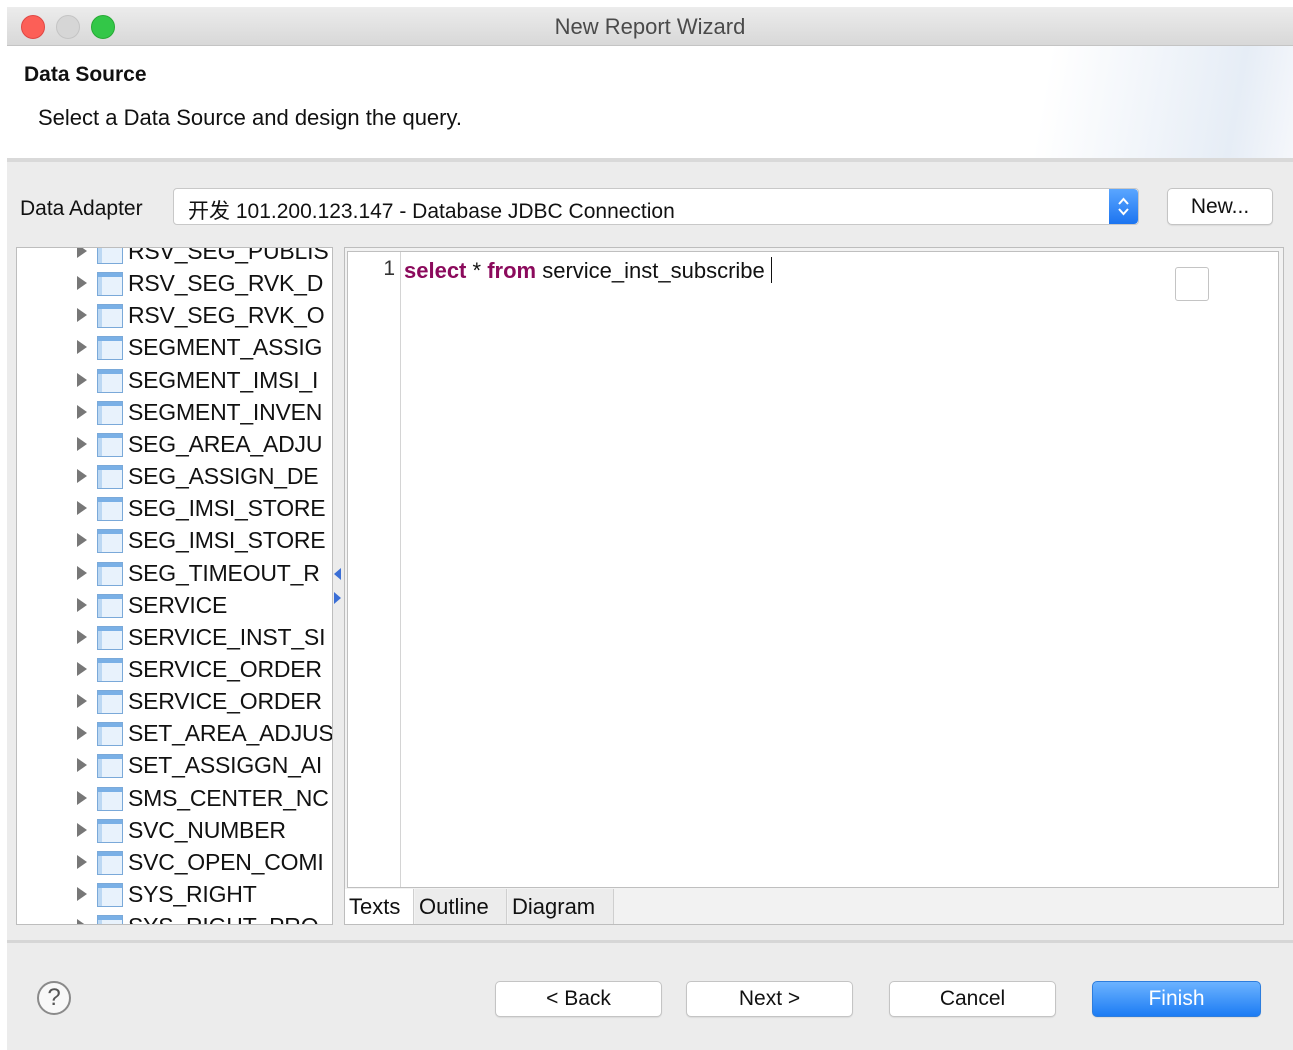  I want to click on tree-item: SEG_TIMEOUT_R, so click(174, 574).